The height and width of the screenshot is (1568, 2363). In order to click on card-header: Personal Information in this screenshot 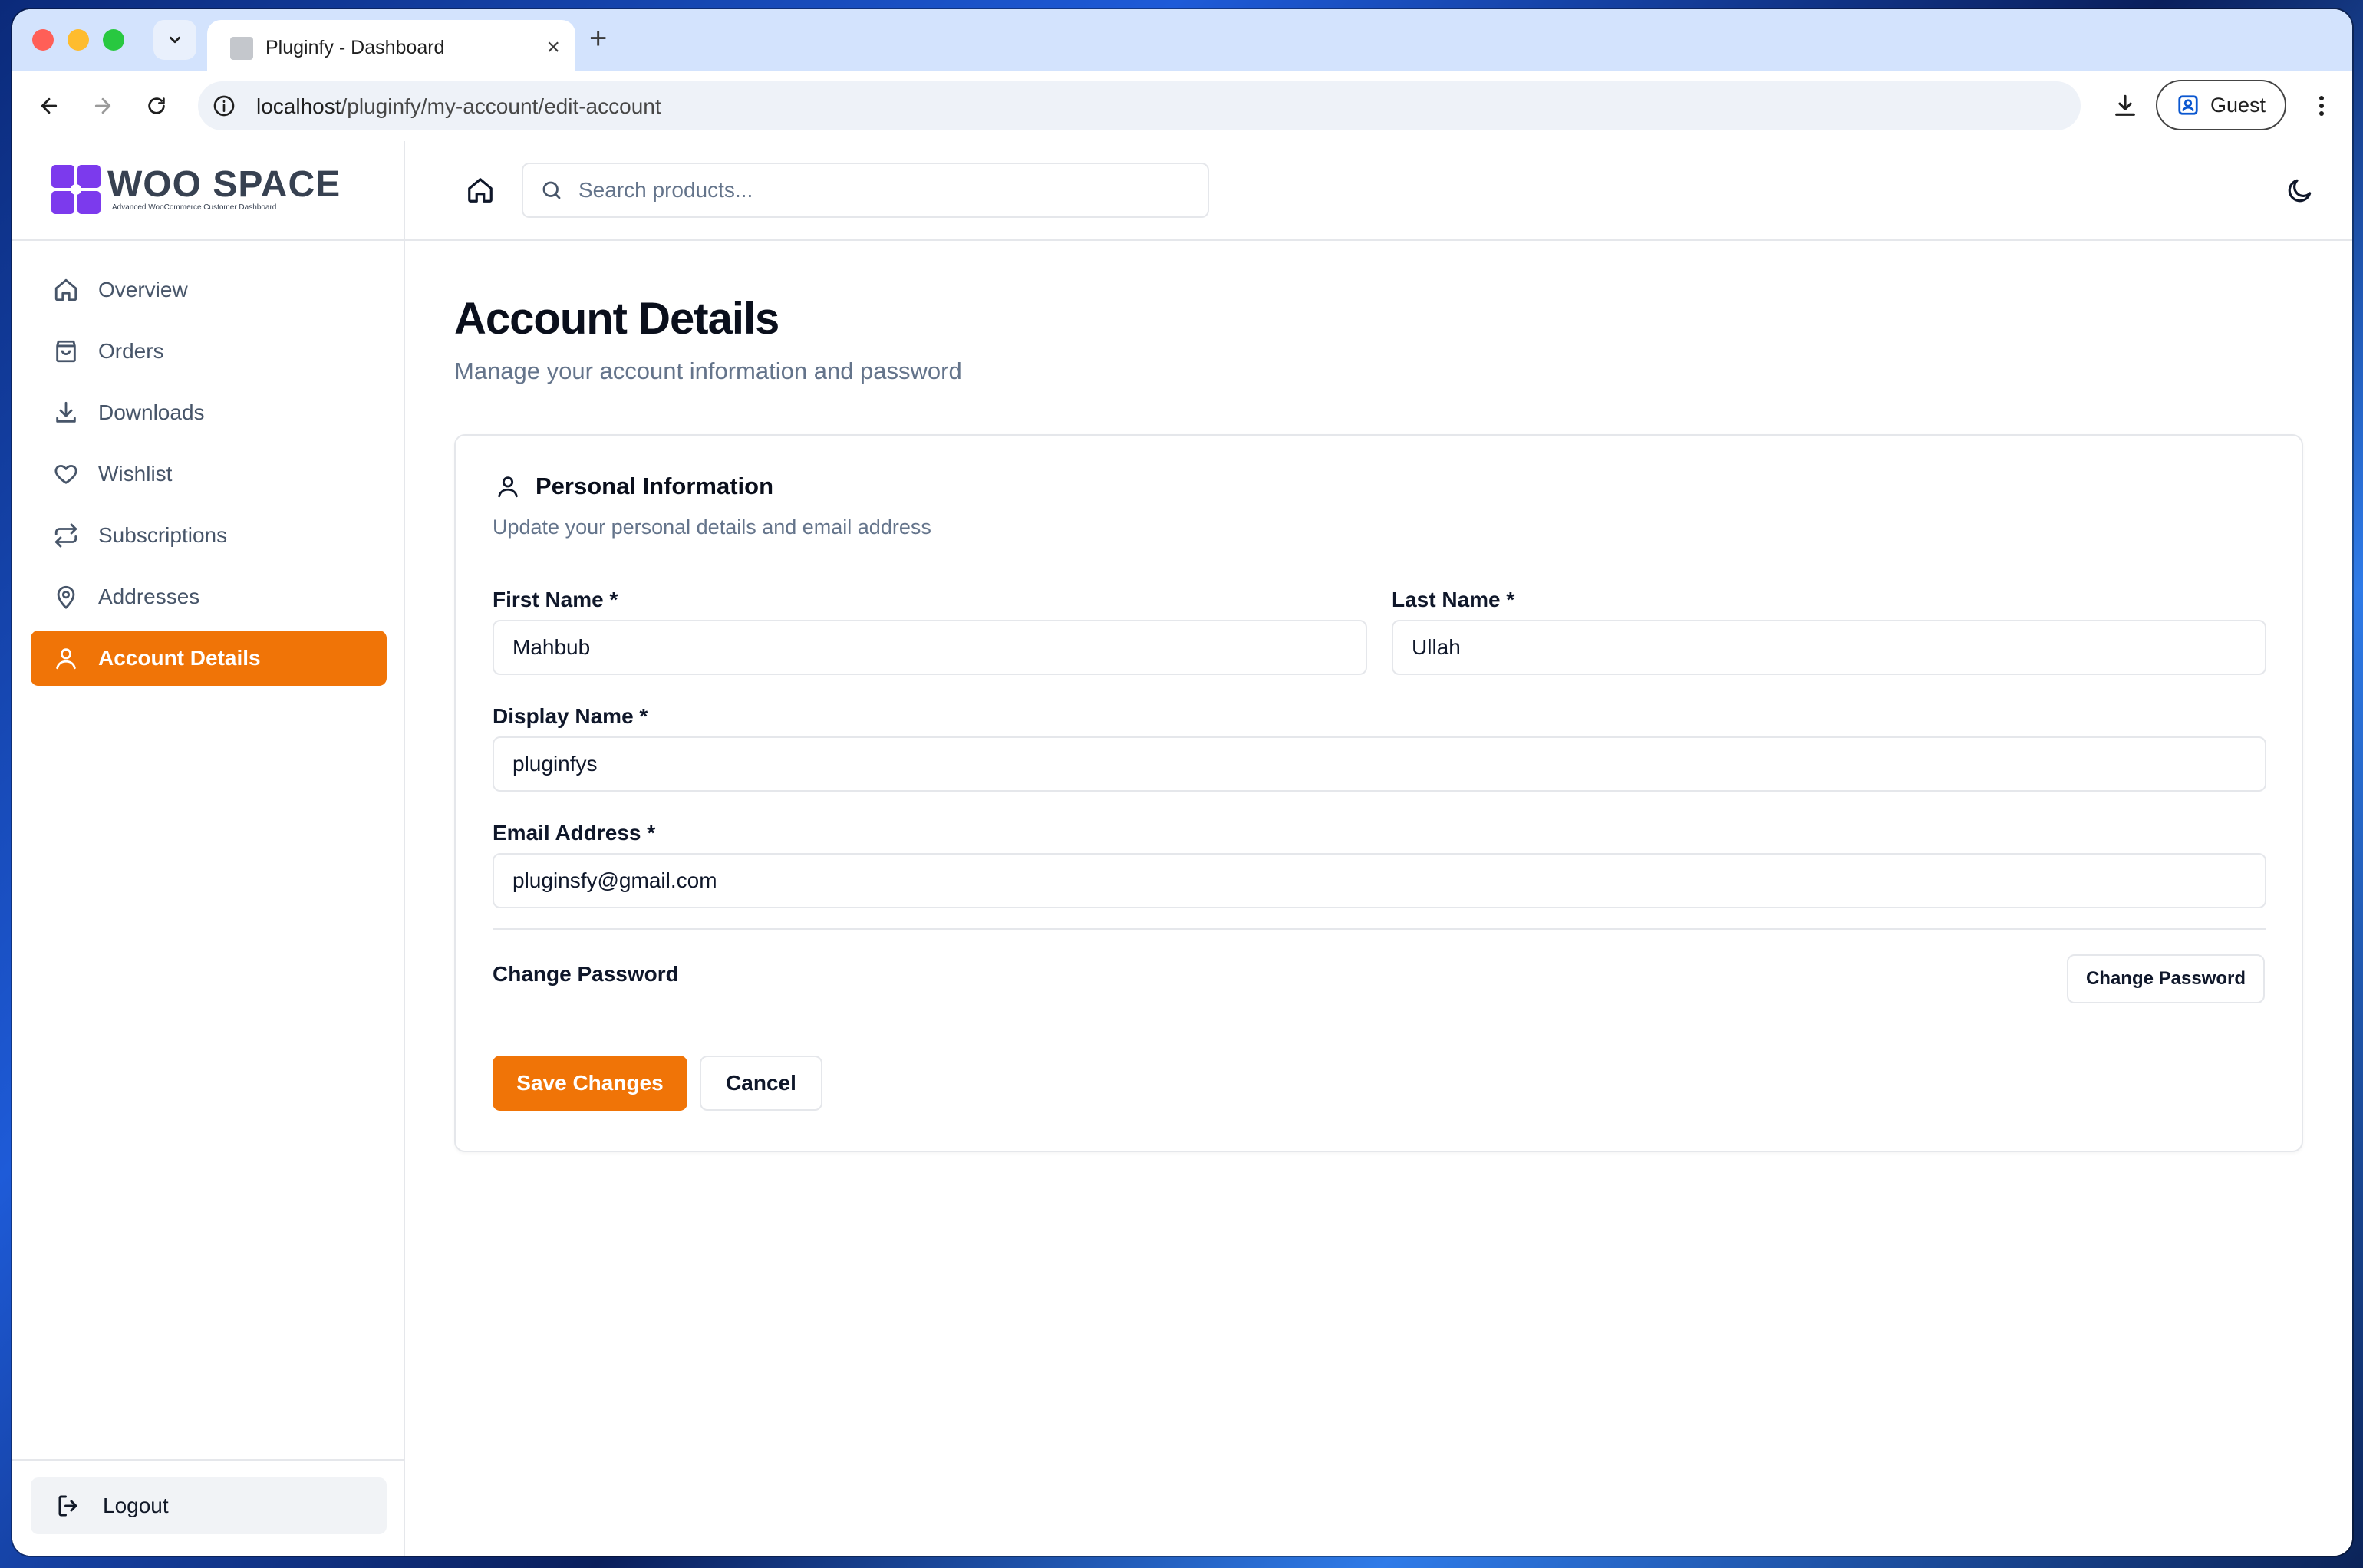, I will do `click(633, 486)`.